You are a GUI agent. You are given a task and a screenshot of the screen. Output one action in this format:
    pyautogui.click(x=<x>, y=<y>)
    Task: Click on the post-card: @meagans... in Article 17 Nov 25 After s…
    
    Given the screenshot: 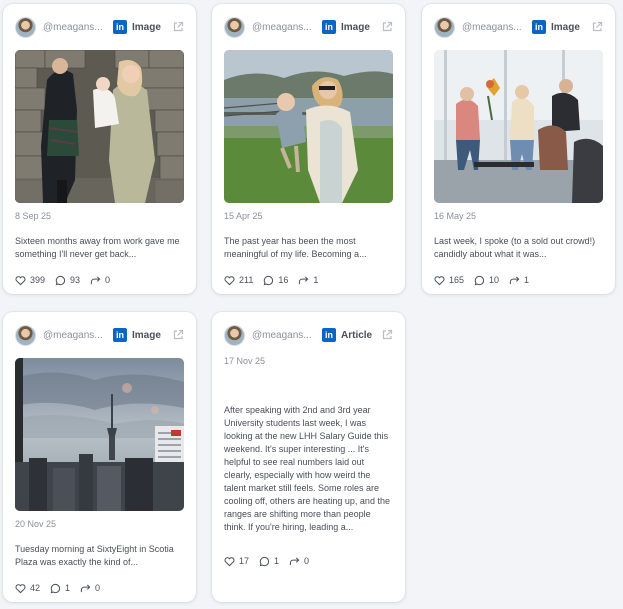 What is the action you would take?
    pyautogui.click(x=308, y=457)
    